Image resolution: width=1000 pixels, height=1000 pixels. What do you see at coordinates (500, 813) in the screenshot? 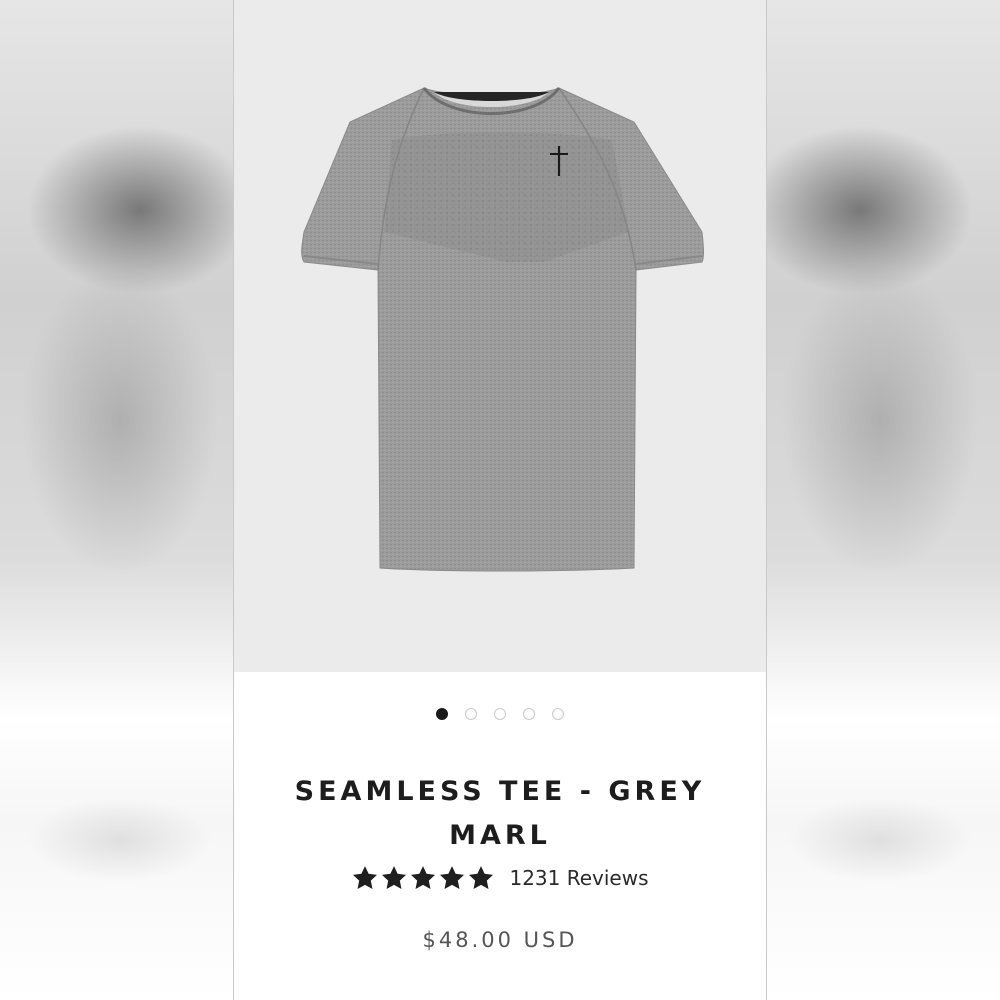
I see `product-title: SEAMLESS TEE - GREY MARL` at bounding box center [500, 813].